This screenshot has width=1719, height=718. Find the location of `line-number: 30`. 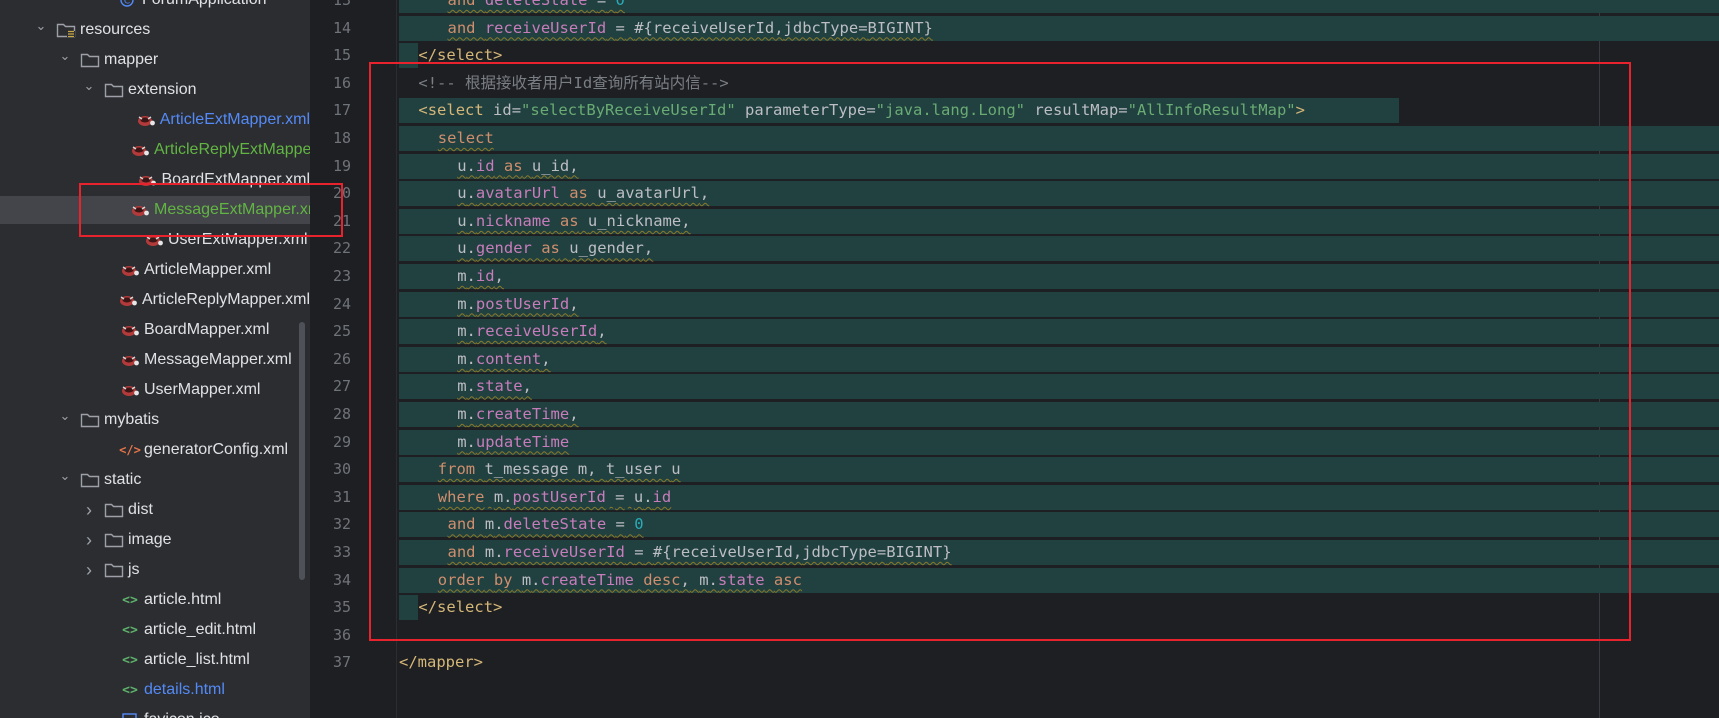

line-number: 30 is located at coordinates (341, 469).